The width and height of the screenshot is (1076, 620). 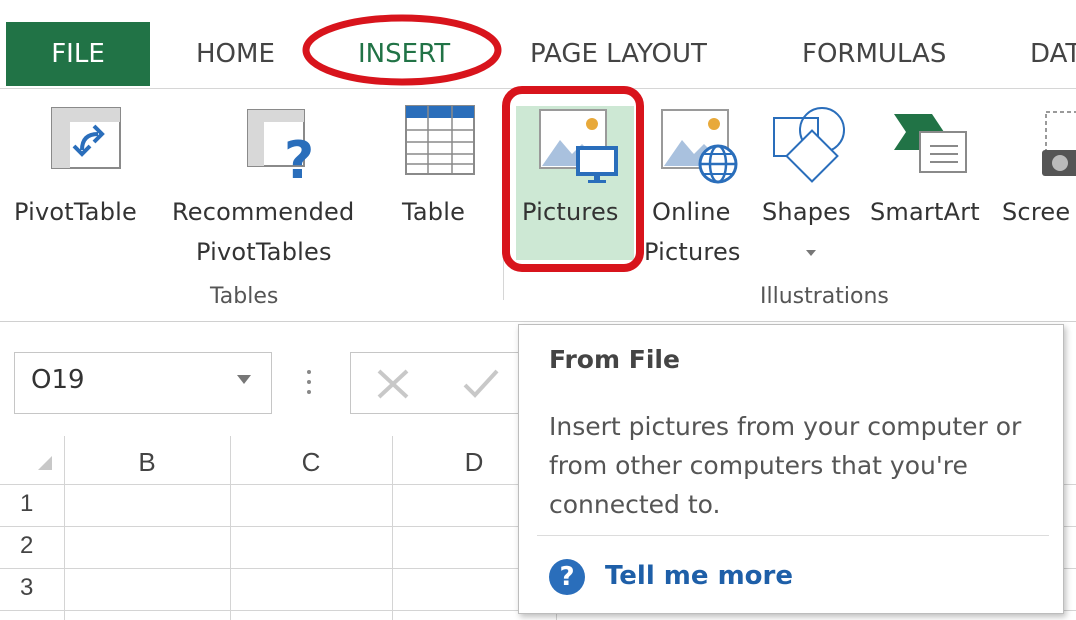 What do you see at coordinates (264, 252) in the screenshot?
I see `recommended-pivottables-label-2: PivotTables` at bounding box center [264, 252].